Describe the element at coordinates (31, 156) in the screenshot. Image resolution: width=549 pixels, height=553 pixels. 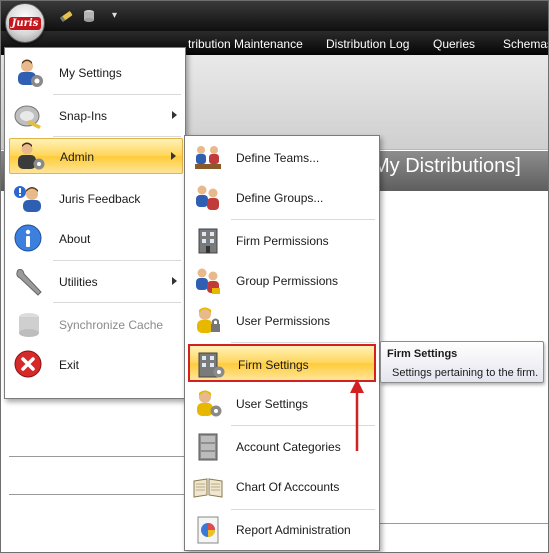
I see `admin-icon` at that location.